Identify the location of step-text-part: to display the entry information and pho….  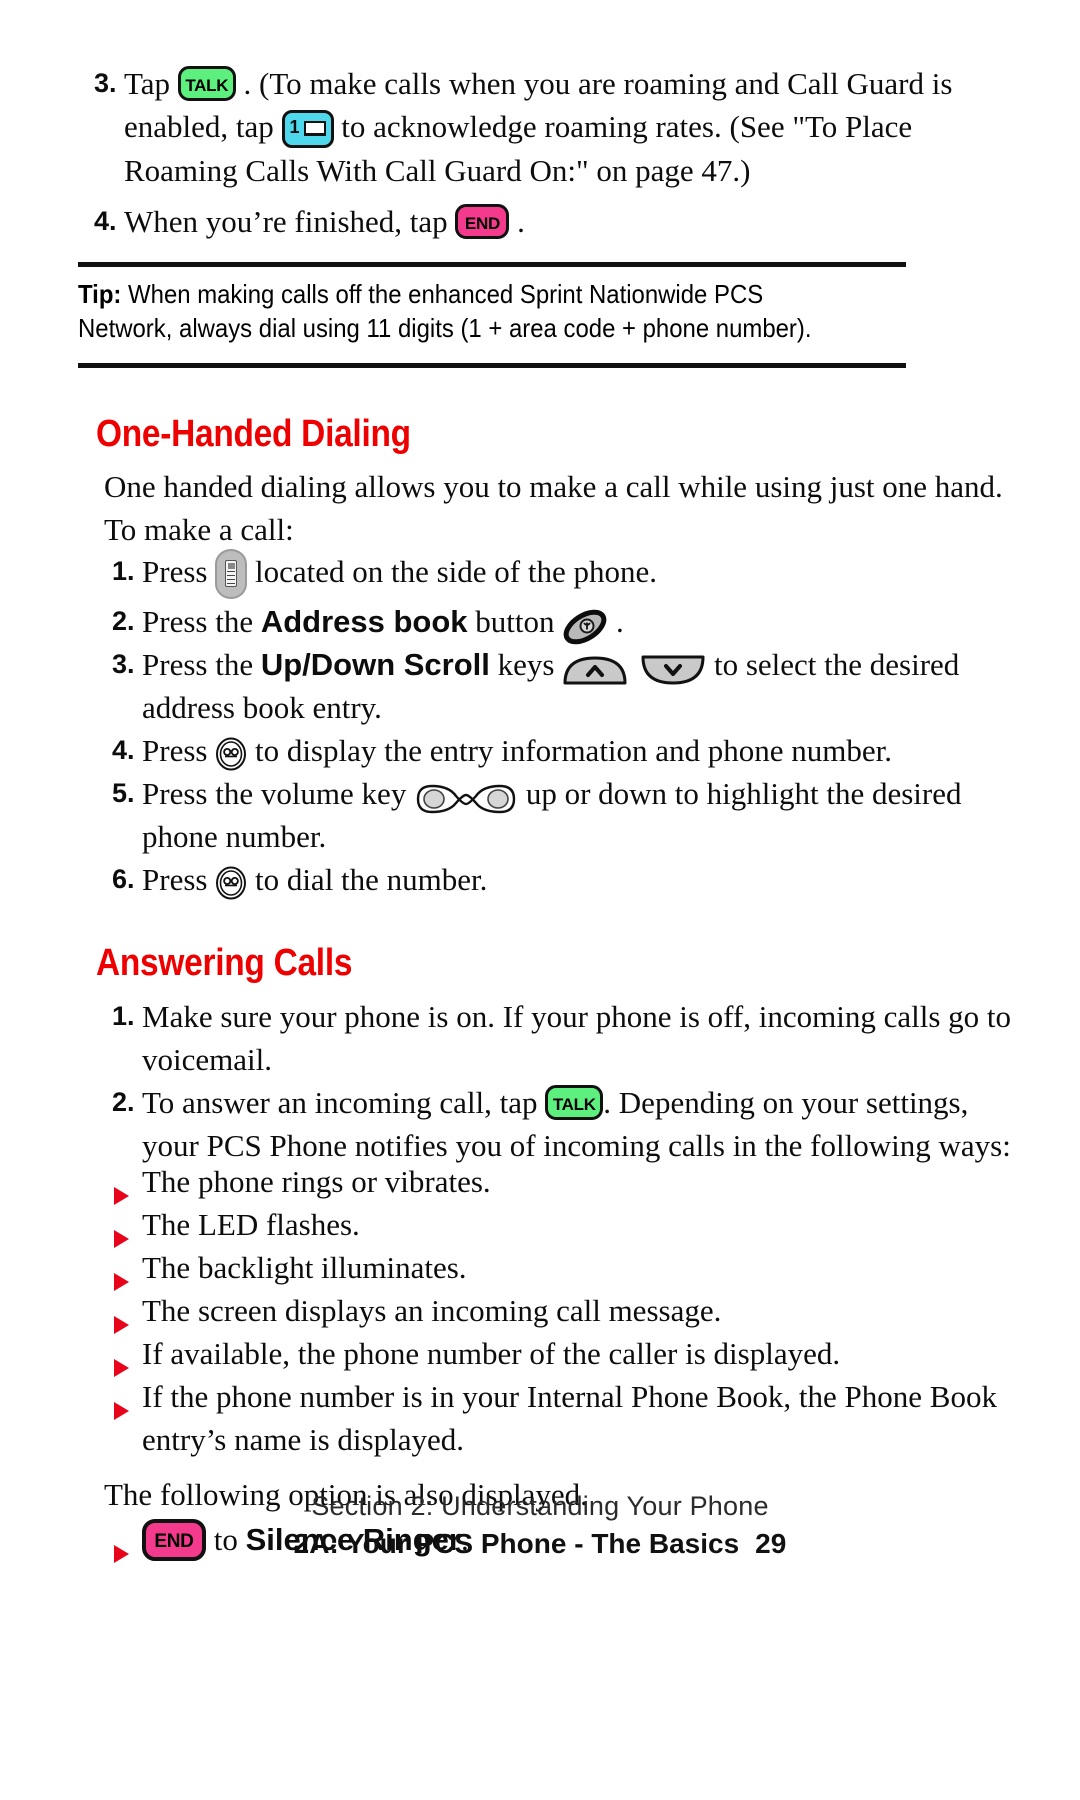
(570, 750).